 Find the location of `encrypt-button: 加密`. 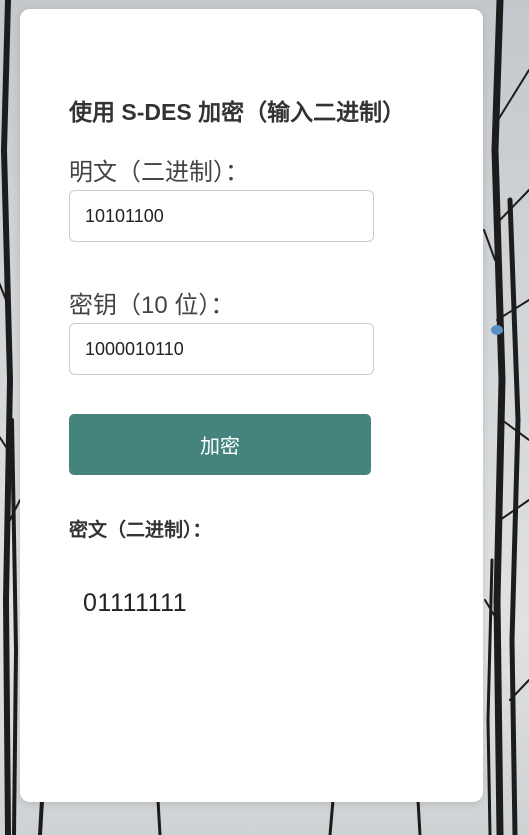

encrypt-button: 加密 is located at coordinates (220, 444).